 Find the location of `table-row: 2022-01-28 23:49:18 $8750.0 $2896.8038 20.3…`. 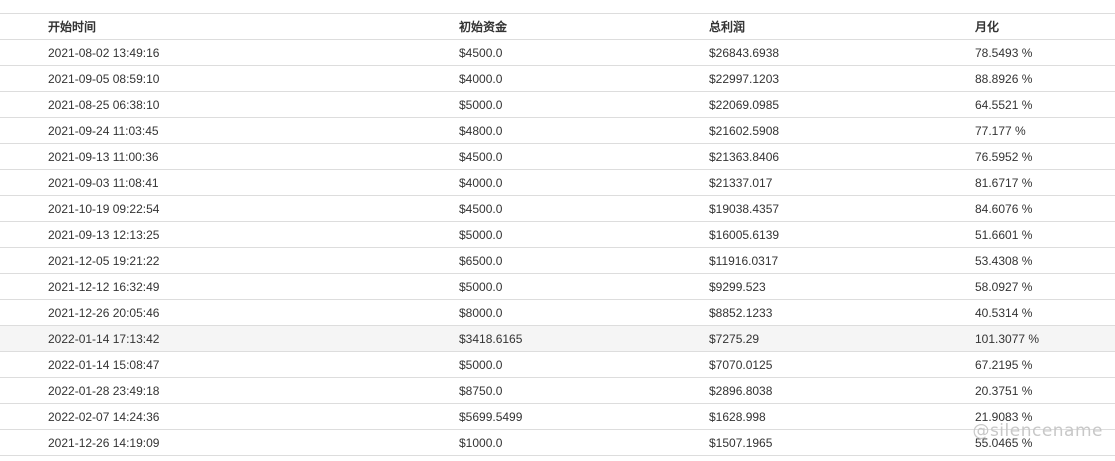

table-row: 2022-01-28 23:49:18 $8750.0 $2896.8038 20.3… is located at coordinates (557, 391).